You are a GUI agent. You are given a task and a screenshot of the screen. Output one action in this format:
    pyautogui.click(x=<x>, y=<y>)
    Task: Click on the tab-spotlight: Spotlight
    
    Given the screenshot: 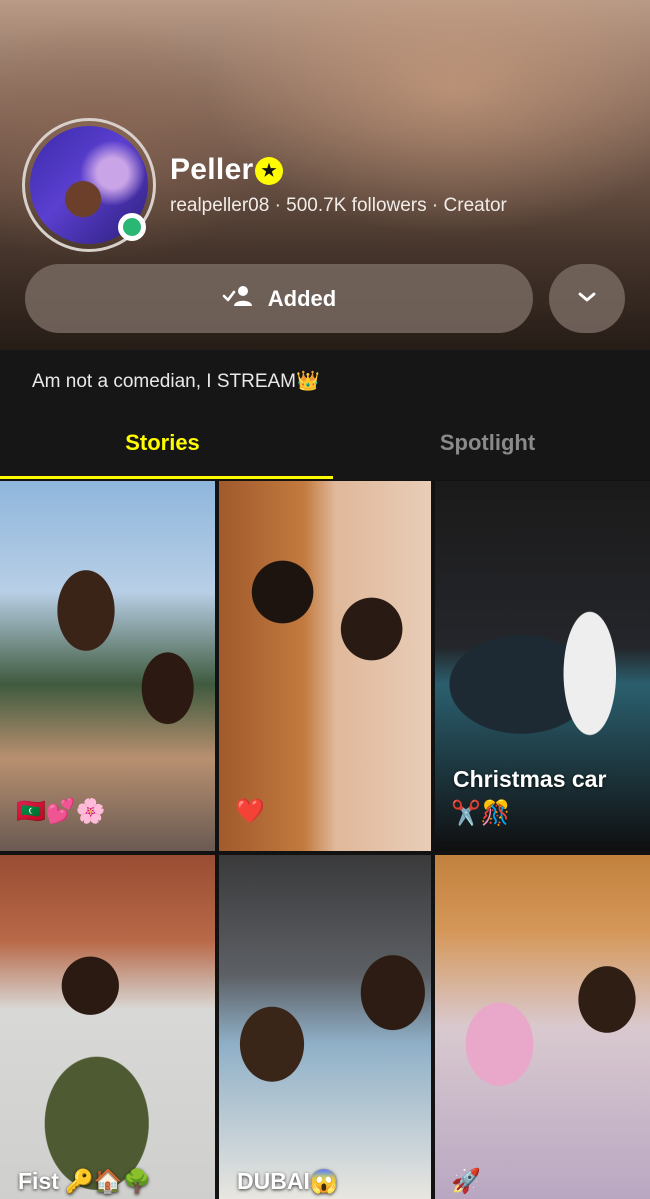 What is the action you would take?
    pyautogui.click(x=487, y=455)
    